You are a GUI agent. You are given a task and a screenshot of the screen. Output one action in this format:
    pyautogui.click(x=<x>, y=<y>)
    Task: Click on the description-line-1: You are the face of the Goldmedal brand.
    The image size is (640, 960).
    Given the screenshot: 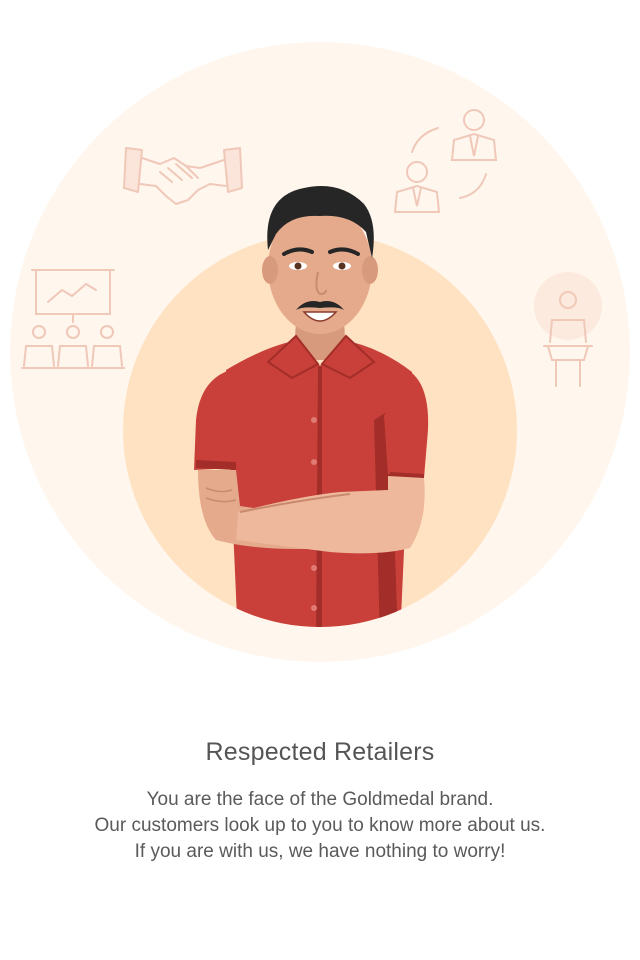 What is the action you would take?
    pyautogui.click(x=320, y=799)
    